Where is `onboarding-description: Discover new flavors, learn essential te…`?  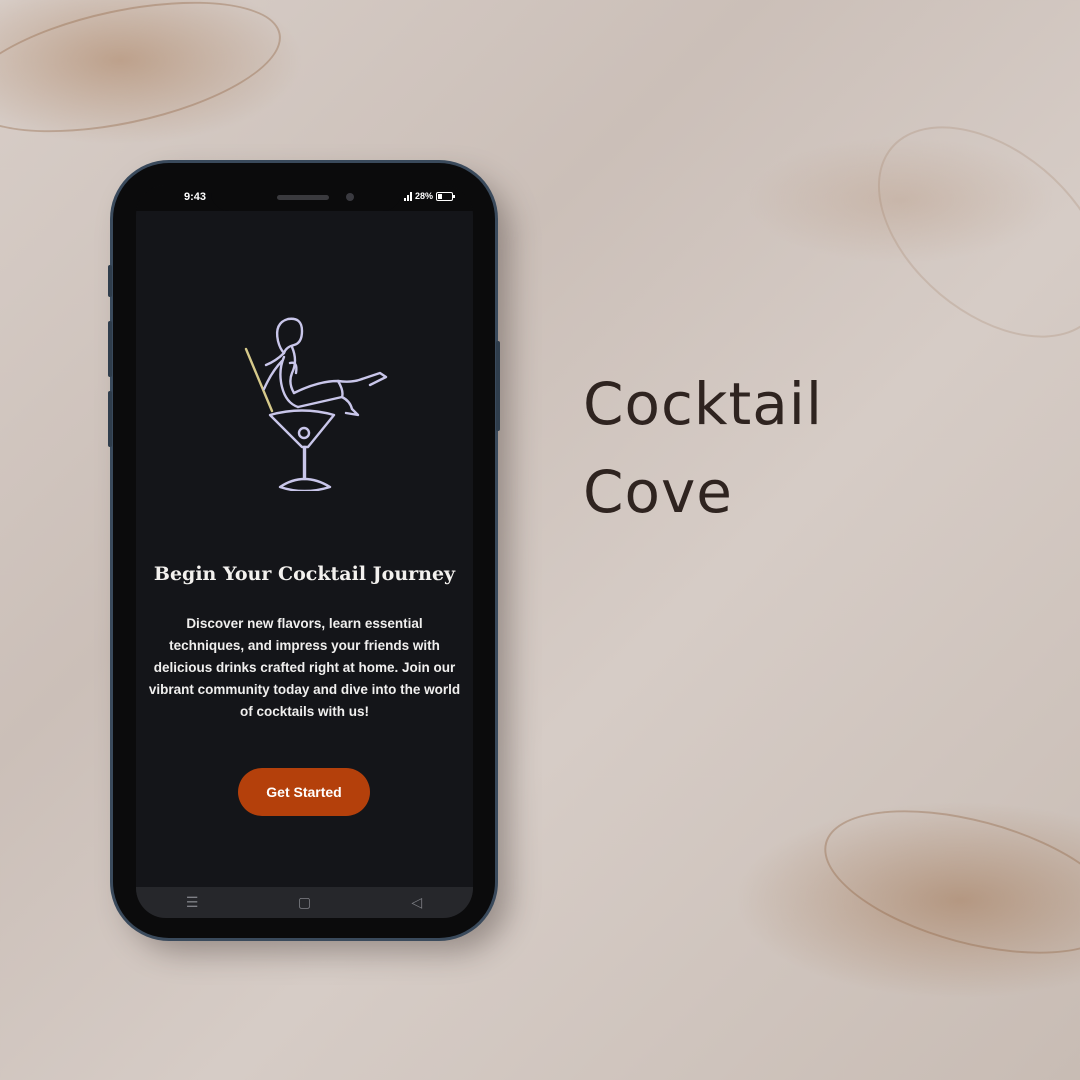
onboarding-description: Discover new flavors, learn essential te… is located at coordinates (304, 667).